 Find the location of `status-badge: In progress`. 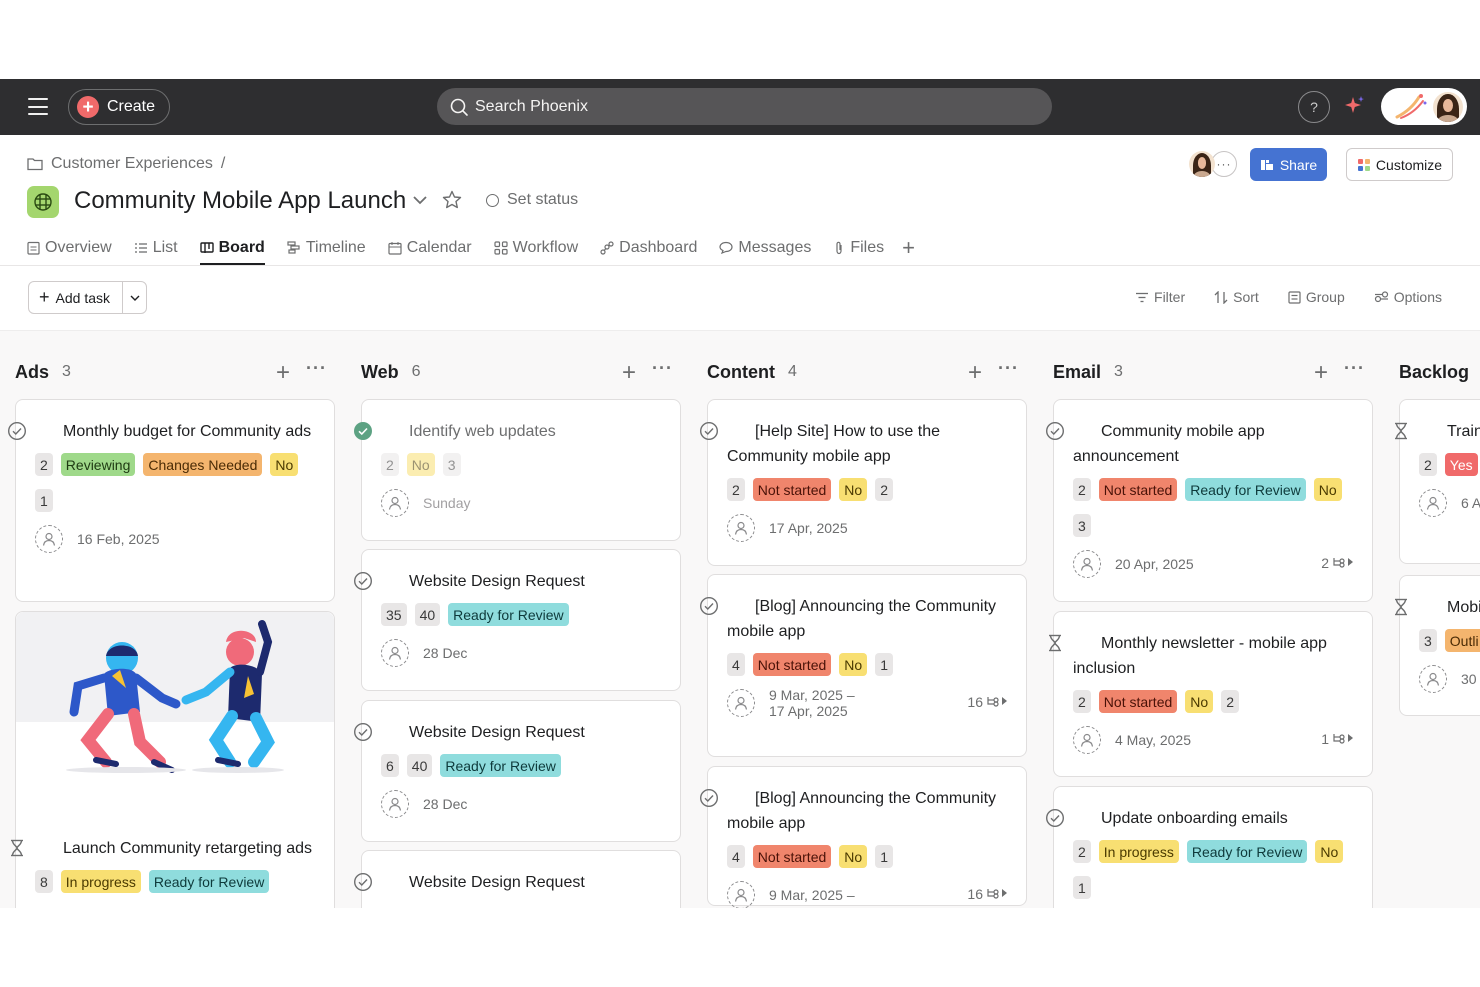

status-badge: In progress is located at coordinates (100, 881).